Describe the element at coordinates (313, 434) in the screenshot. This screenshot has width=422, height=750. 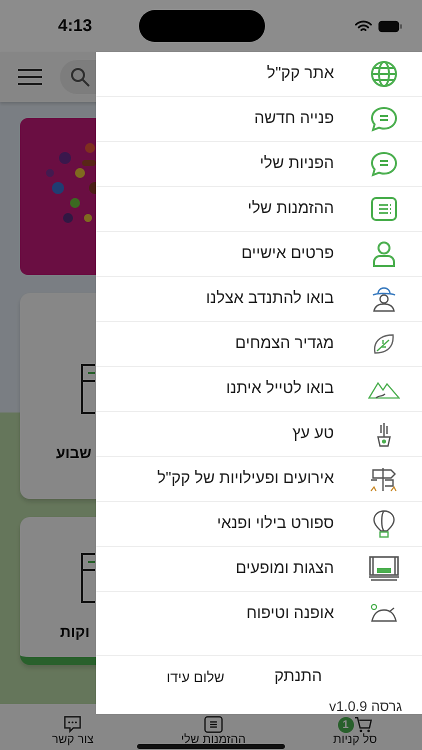
I see `menu-item-label: טע עץ` at that location.